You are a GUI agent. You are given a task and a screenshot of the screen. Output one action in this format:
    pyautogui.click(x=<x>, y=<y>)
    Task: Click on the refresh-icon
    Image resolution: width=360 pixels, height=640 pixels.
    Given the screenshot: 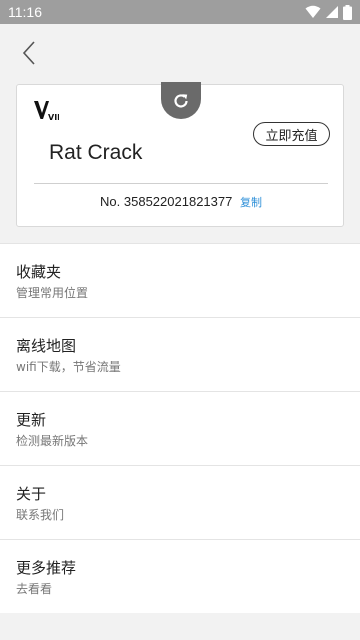 What is the action you would take?
    pyautogui.click(x=181, y=100)
    